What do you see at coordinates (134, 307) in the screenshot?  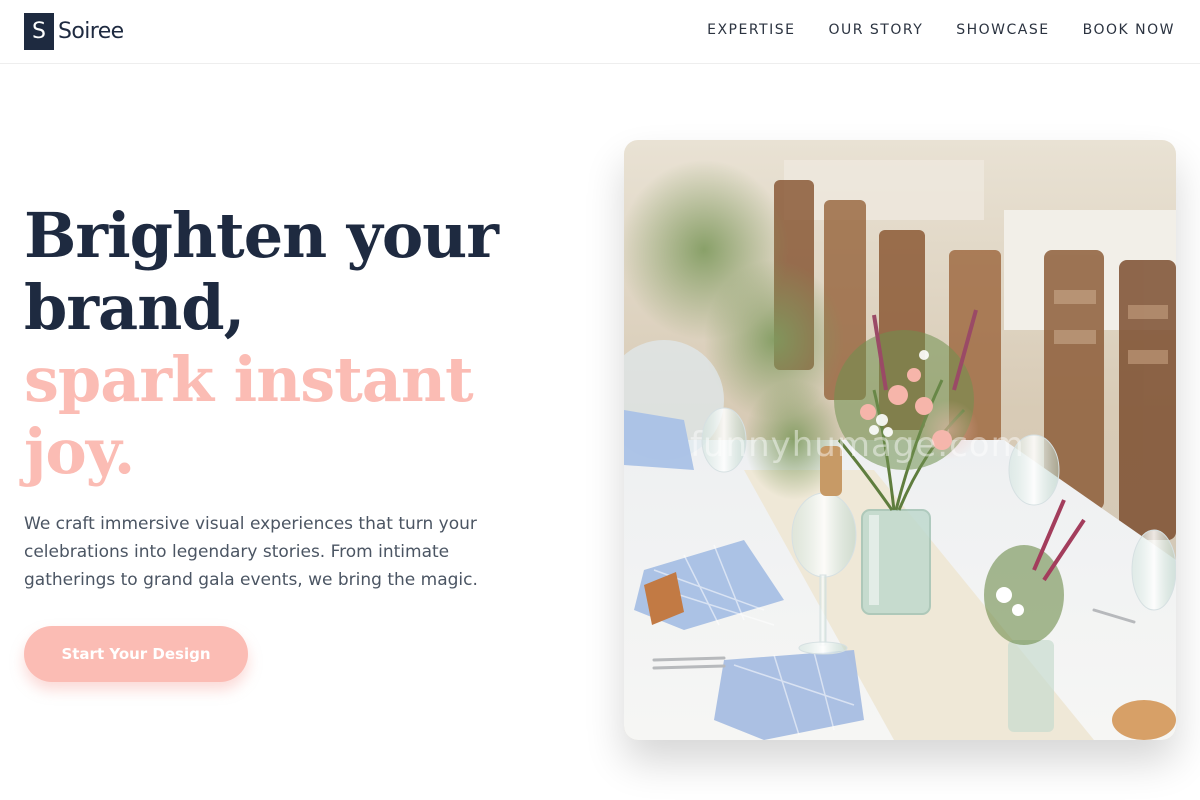 I see `headline-line-2: brand,` at bounding box center [134, 307].